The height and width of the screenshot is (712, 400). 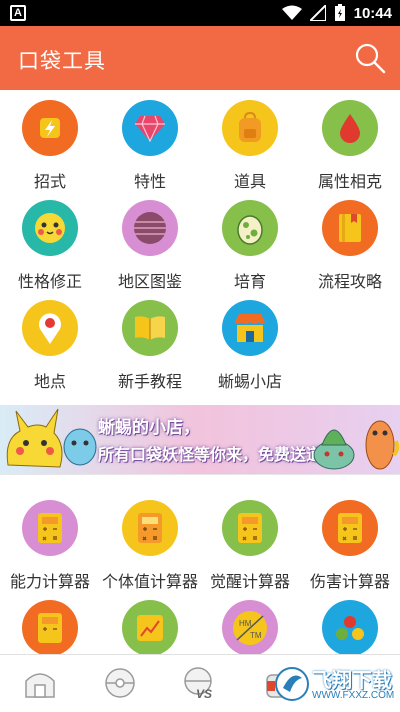 I want to click on tool-moves: 招式, so click(x=50, y=146).